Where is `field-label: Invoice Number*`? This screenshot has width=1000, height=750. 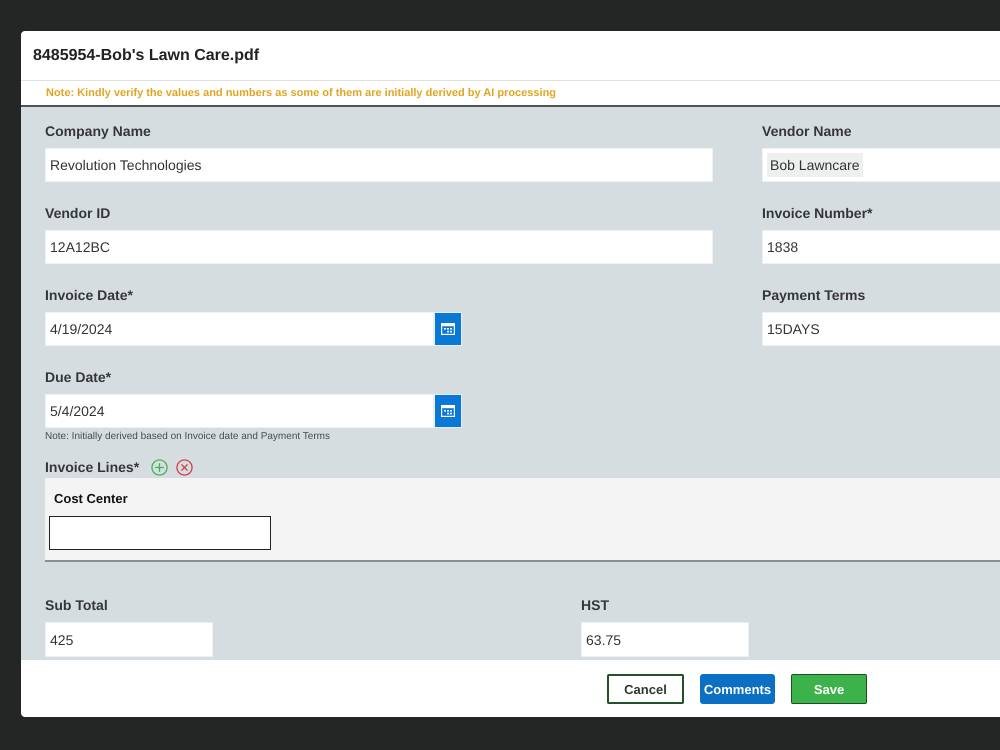 field-label: Invoice Number* is located at coordinates (817, 213).